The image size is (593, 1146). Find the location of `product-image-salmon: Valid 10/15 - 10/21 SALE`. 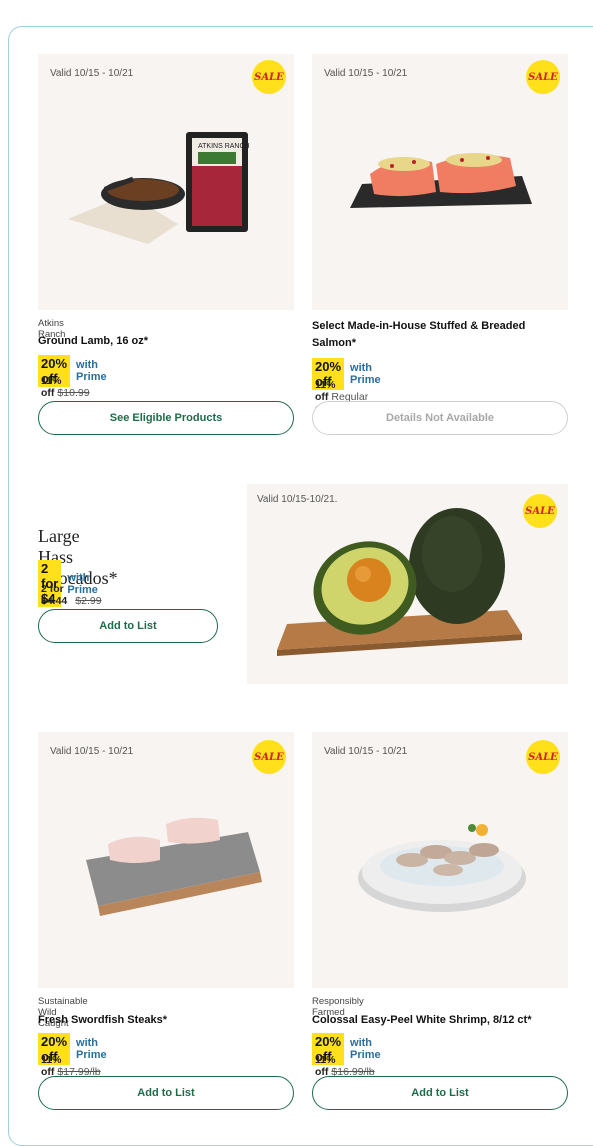

product-image-salmon: Valid 10/15 - 10/21 SALE is located at coordinates (440, 182).